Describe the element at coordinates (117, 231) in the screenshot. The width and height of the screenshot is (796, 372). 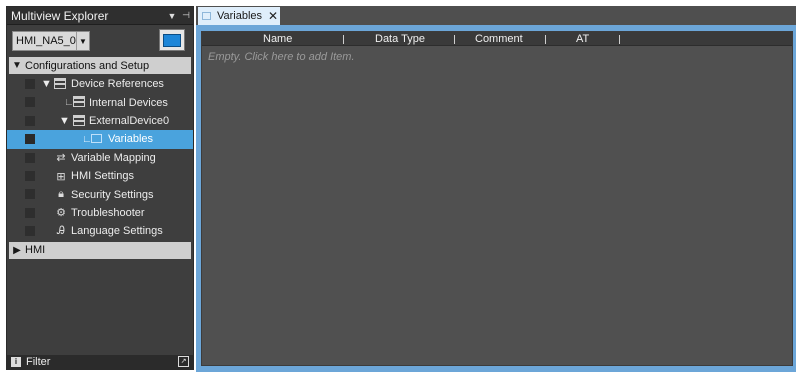
I see `tree-item-label: Language Settings` at that location.